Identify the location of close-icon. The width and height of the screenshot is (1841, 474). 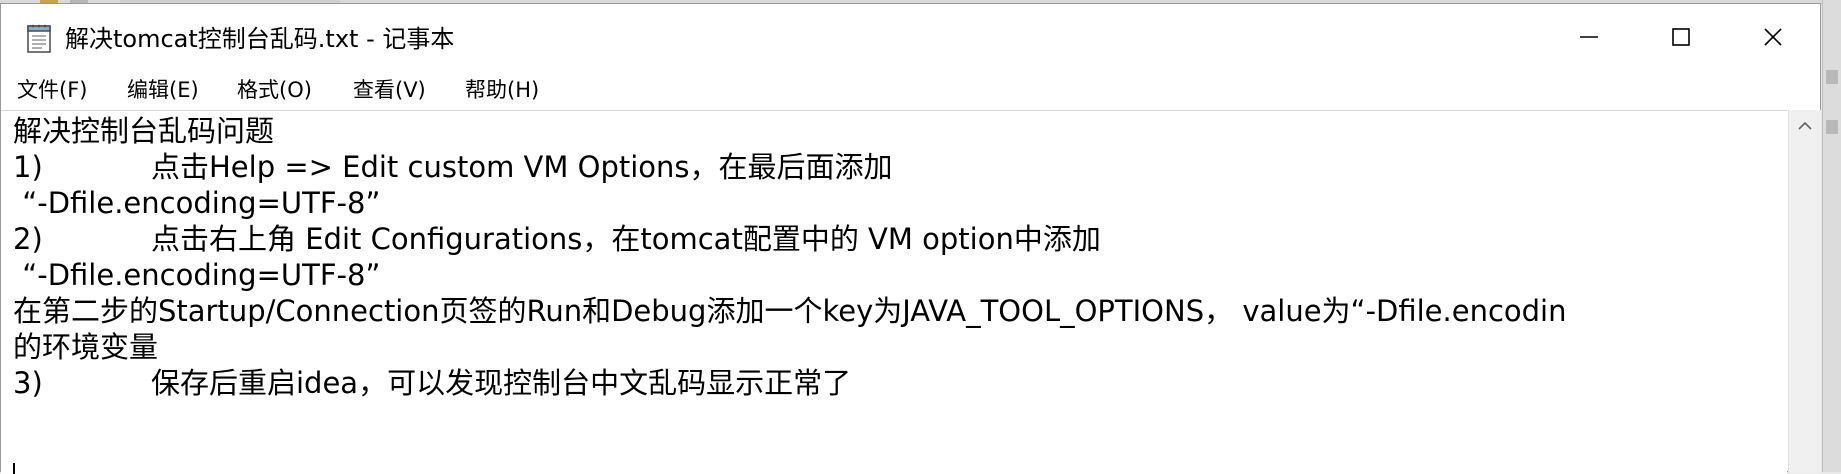
(1773, 37).